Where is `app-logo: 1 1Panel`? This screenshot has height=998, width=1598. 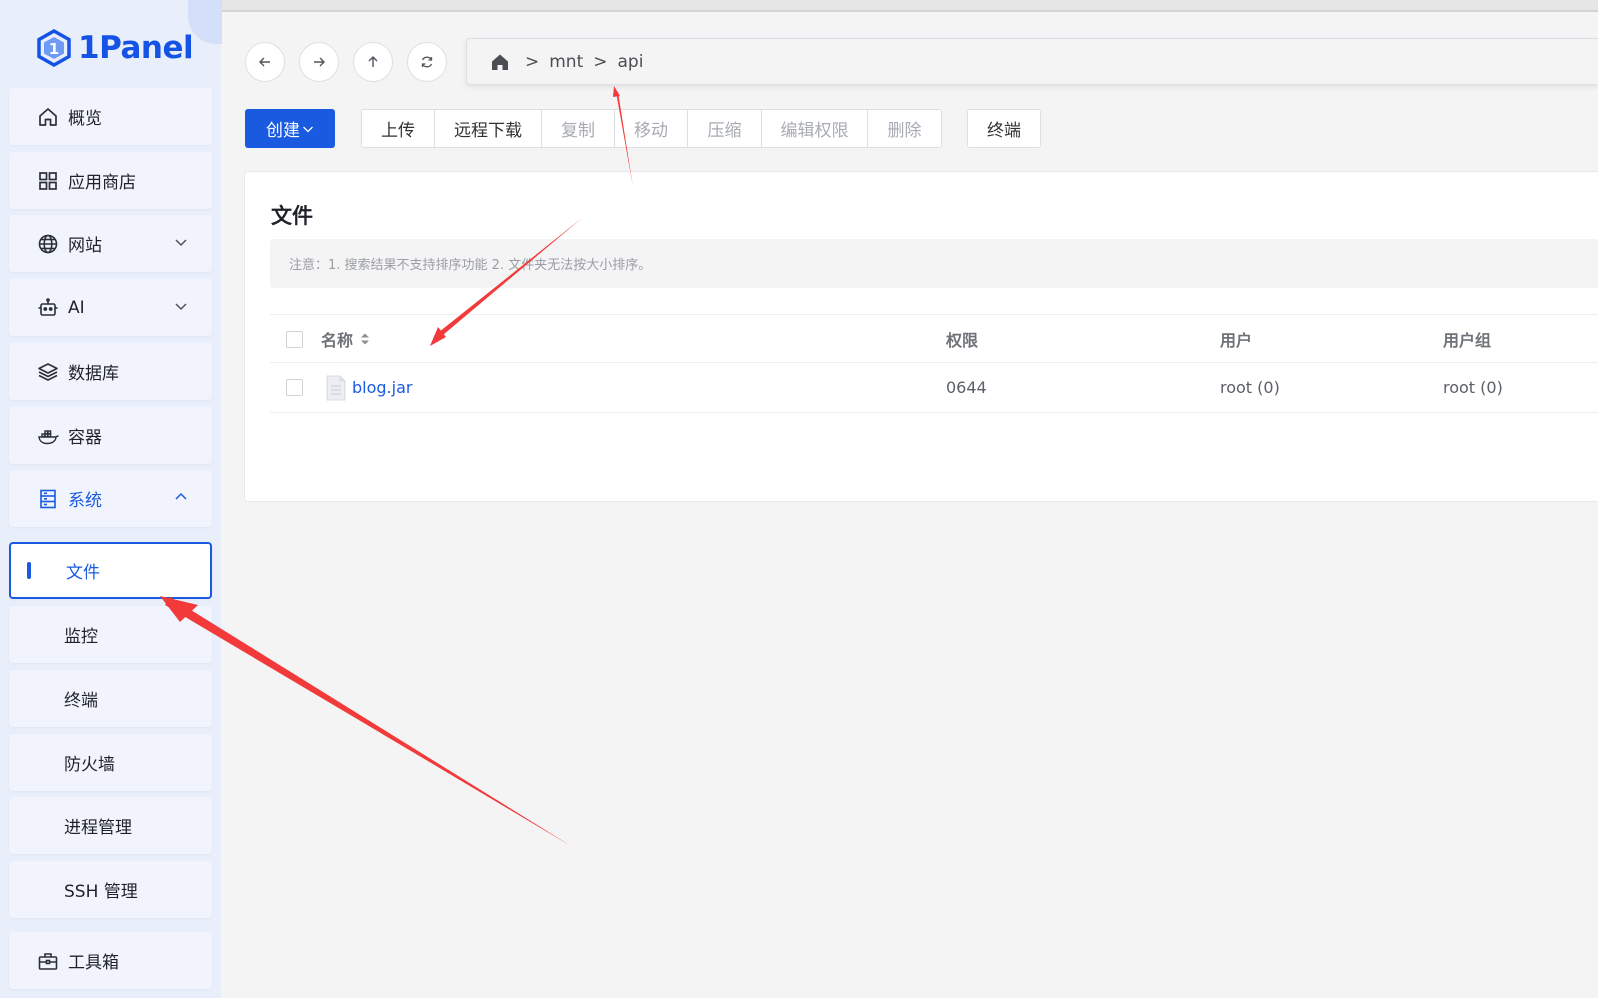 app-logo: 1 1Panel is located at coordinates (115, 48).